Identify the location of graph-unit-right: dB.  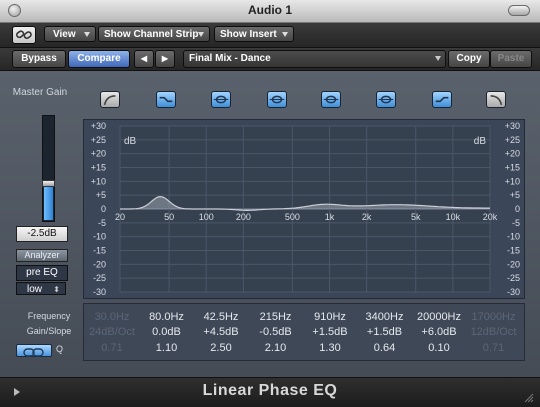
(480, 141).